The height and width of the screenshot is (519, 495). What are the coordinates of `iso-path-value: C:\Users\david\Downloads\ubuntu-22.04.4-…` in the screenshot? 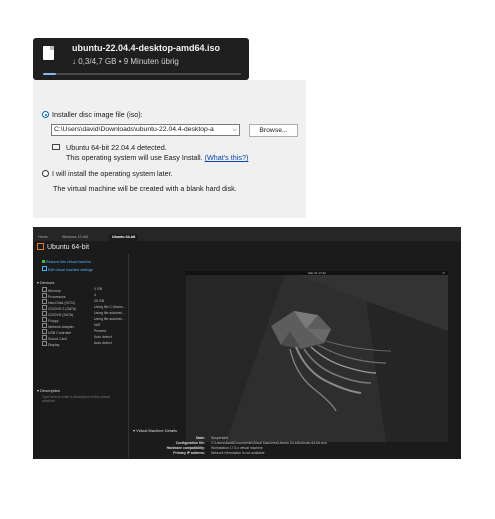 It's located at (134, 129).